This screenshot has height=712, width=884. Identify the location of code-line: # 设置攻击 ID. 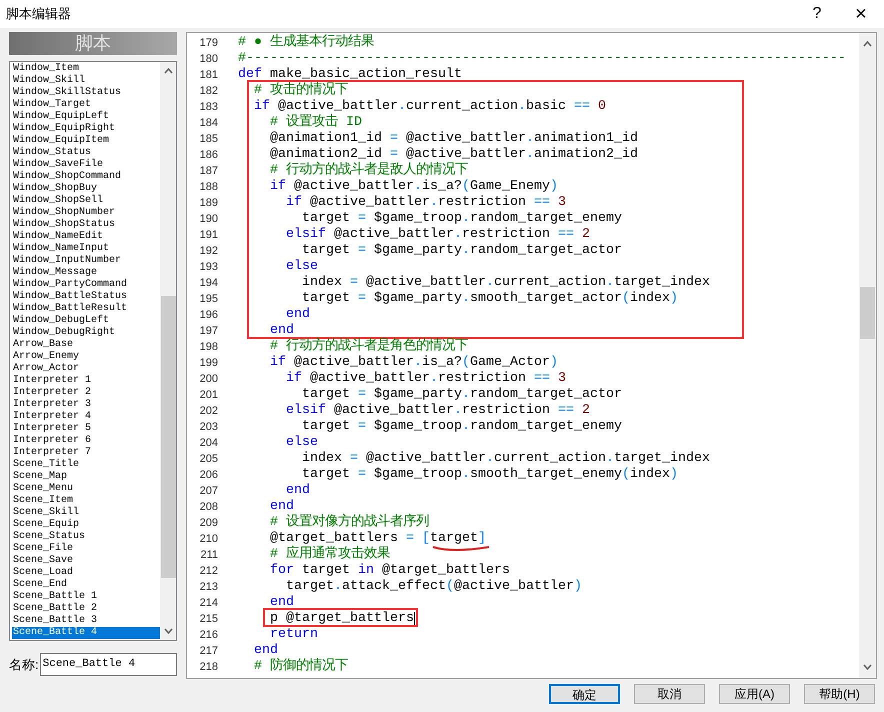
(316, 123).